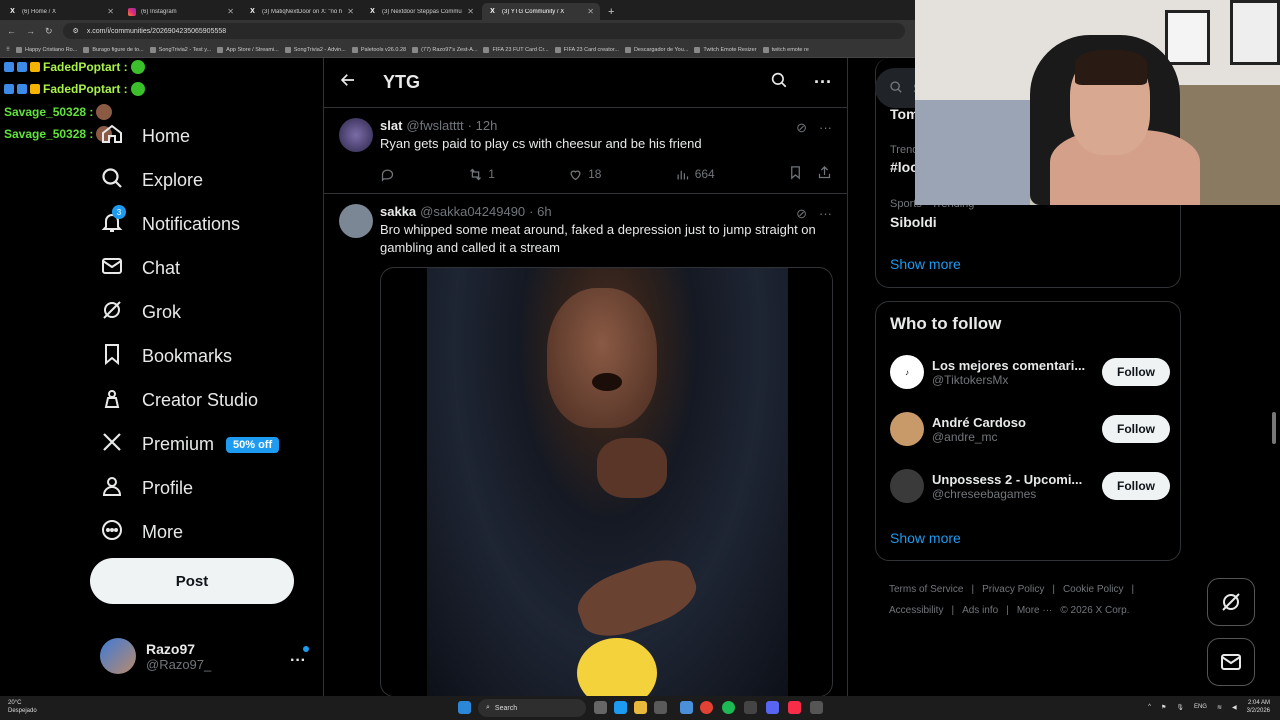 The image size is (1280, 720). Describe the element at coordinates (779, 82) in the screenshot. I see `search-icon` at that location.